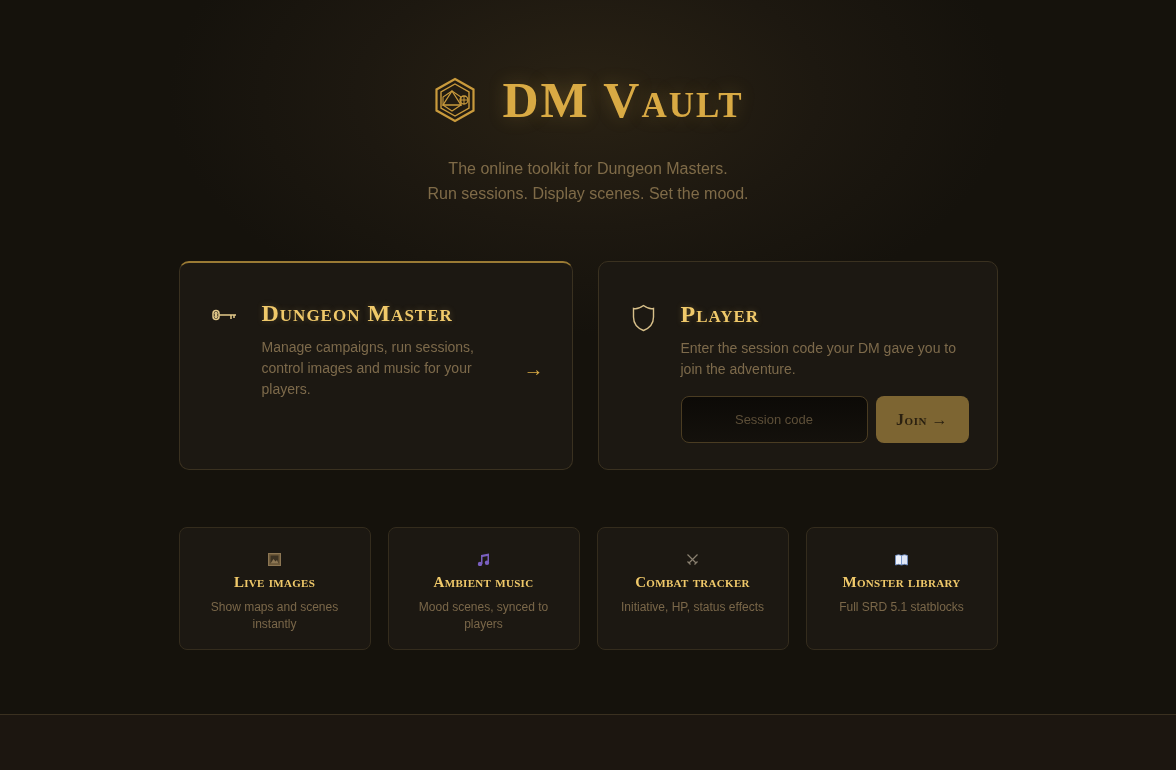 The image size is (1176, 770). What do you see at coordinates (588, 169) in the screenshot?
I see `tagline-text: The online toolkit for Dungeon Masters.` at bounding box center [588, 169].